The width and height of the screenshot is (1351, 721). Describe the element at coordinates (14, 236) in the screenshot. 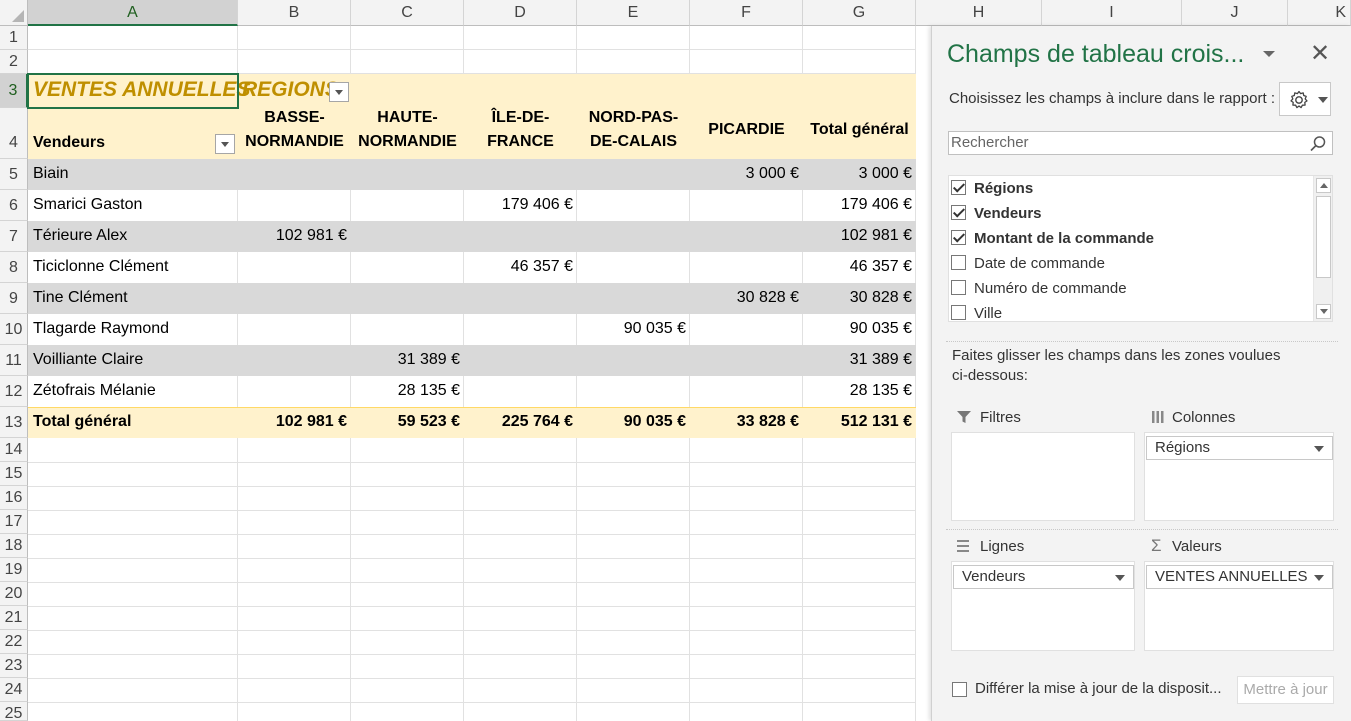

I see `row-header-7: 7` at that location.